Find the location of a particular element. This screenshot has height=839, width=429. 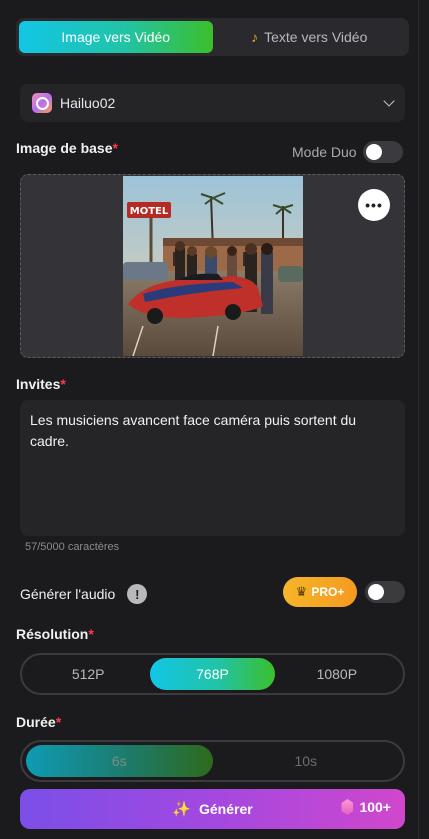

crown-icon: ♛ is located at coordinates (301, 591).